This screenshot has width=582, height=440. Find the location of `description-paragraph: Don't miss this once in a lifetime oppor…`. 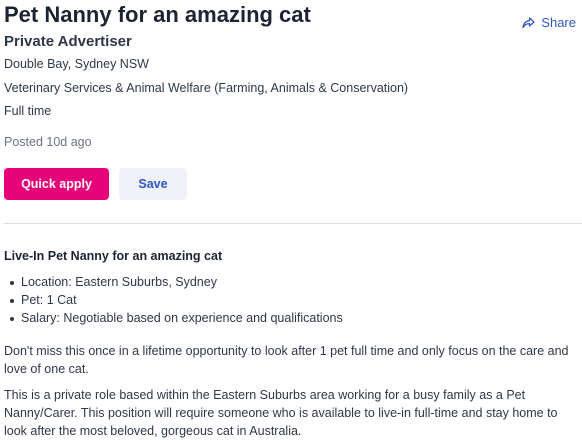

description-paragraph: Don't miss this once in a lifetime oppor… is located at coordinates (286, 360).